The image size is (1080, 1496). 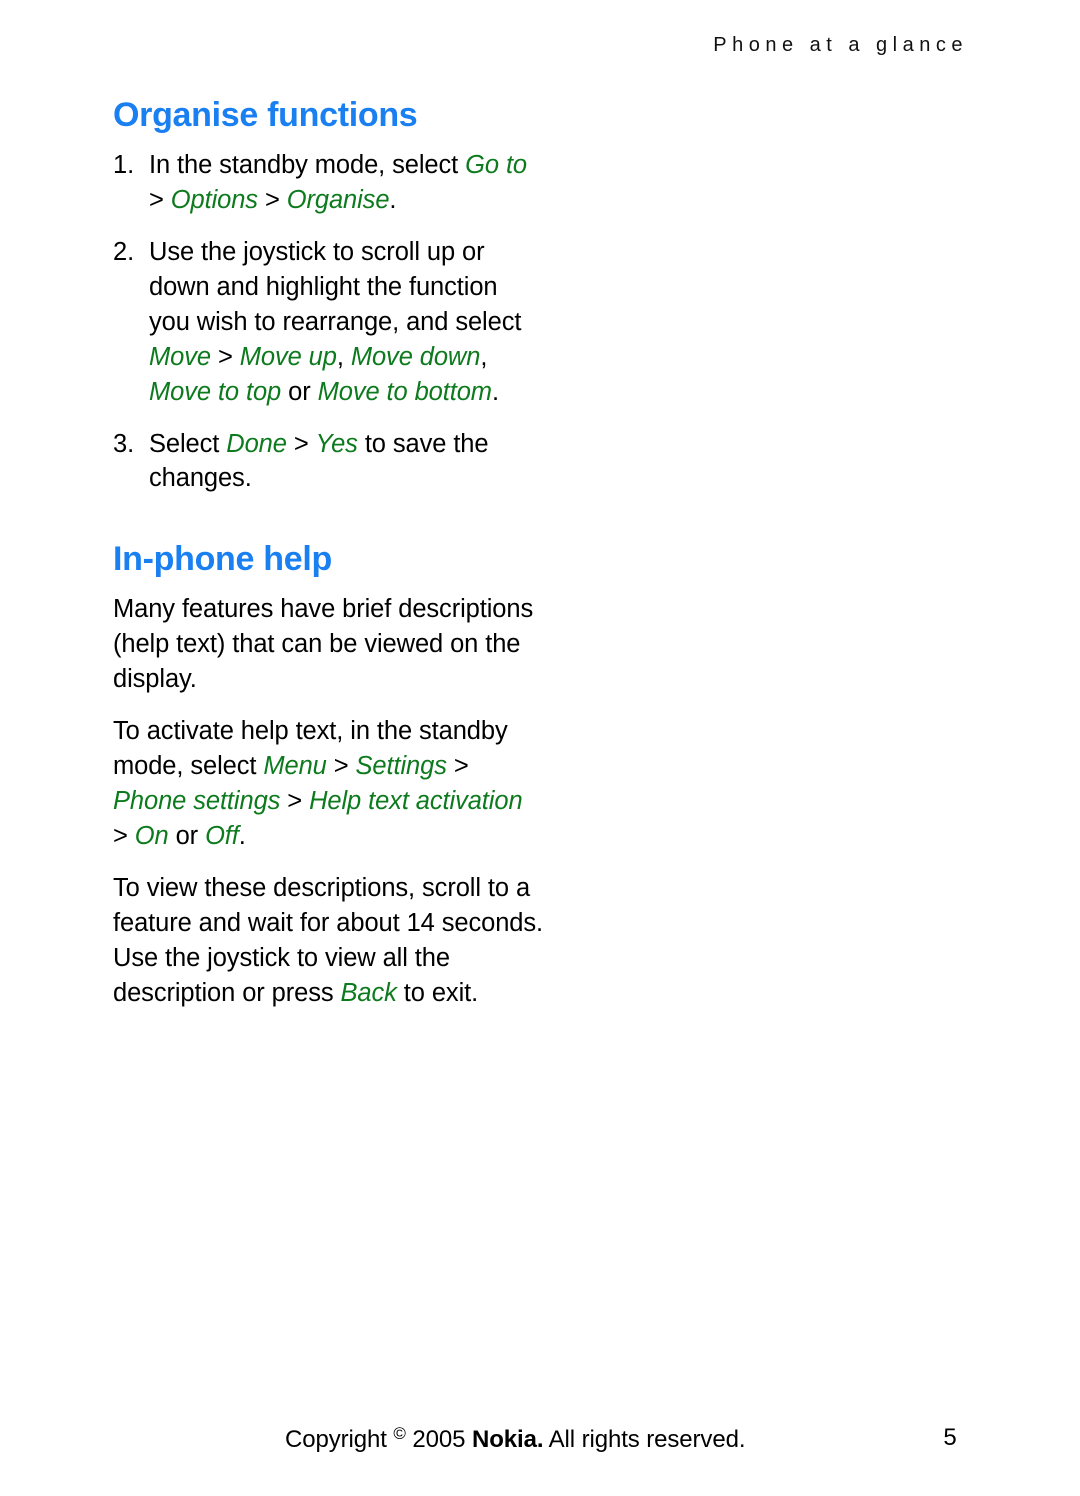 I want to click on menu-term: Options, so click(x=214, y=200).